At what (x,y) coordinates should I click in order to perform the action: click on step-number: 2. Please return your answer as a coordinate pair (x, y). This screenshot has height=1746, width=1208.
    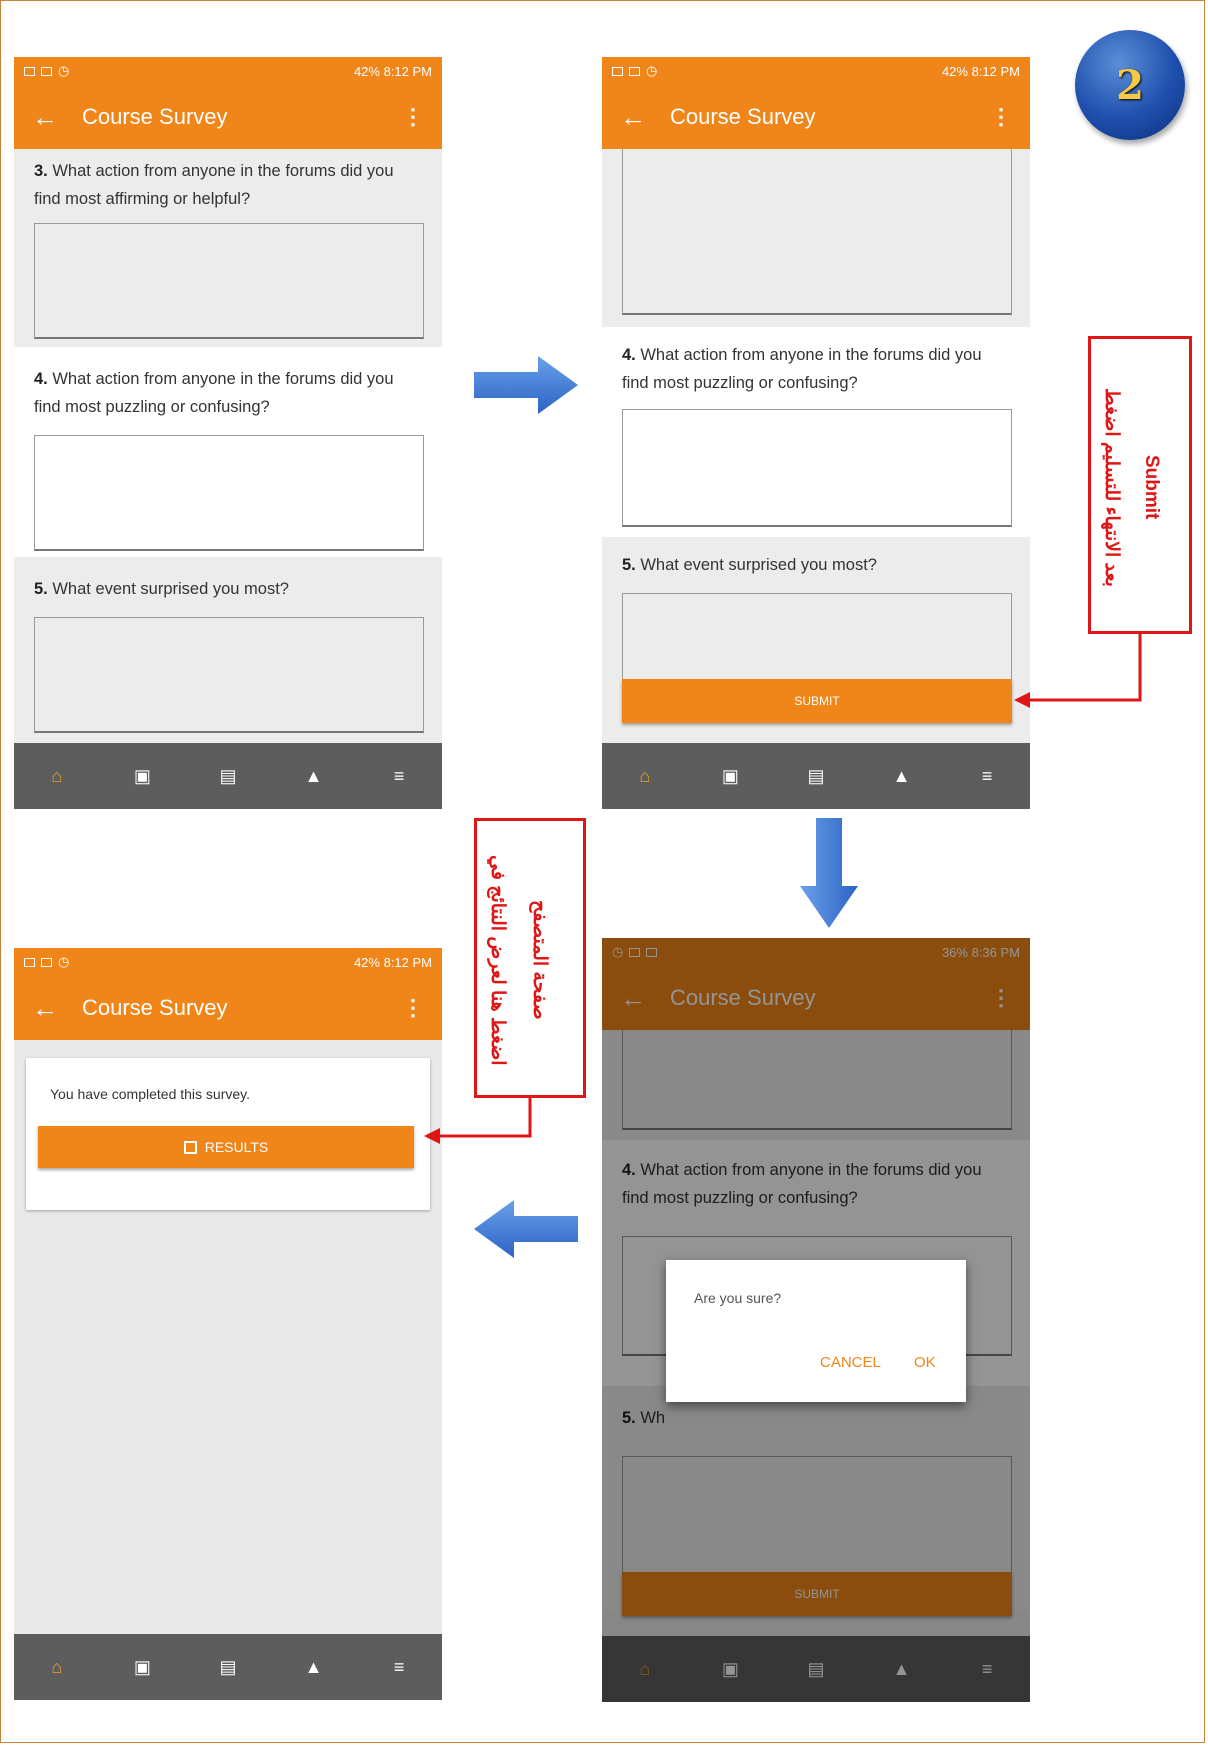
    Looking at the image, I should click on (1130, 85).